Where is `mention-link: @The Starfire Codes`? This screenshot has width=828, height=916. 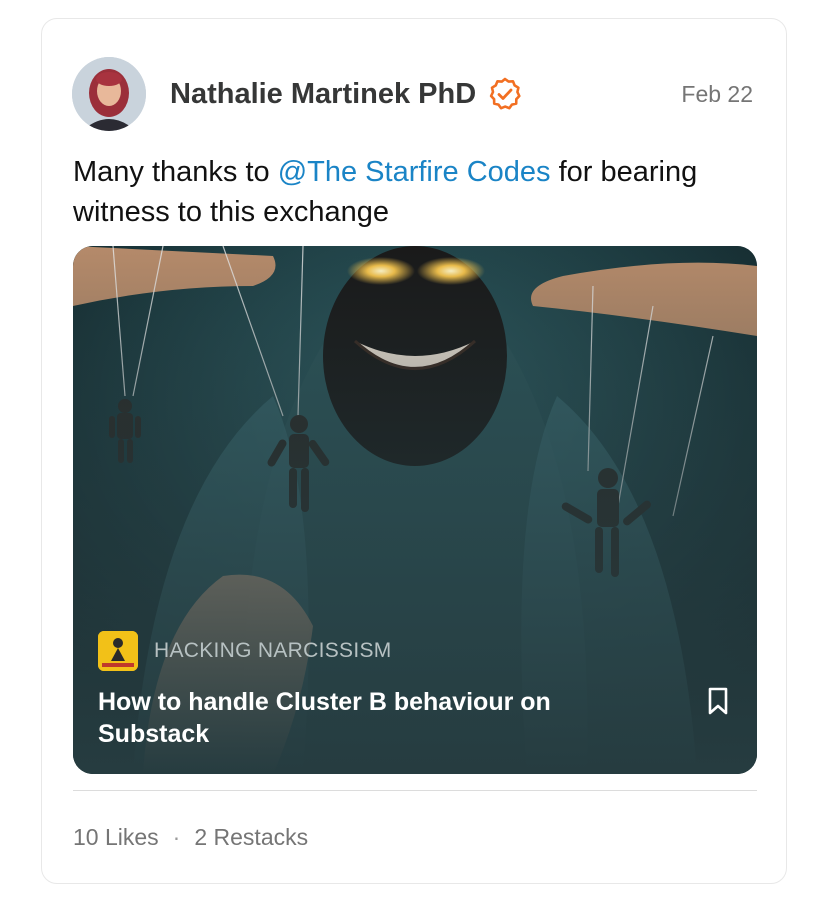 mention-link: @The Starfire Codes is located at coordinates (414, 172).